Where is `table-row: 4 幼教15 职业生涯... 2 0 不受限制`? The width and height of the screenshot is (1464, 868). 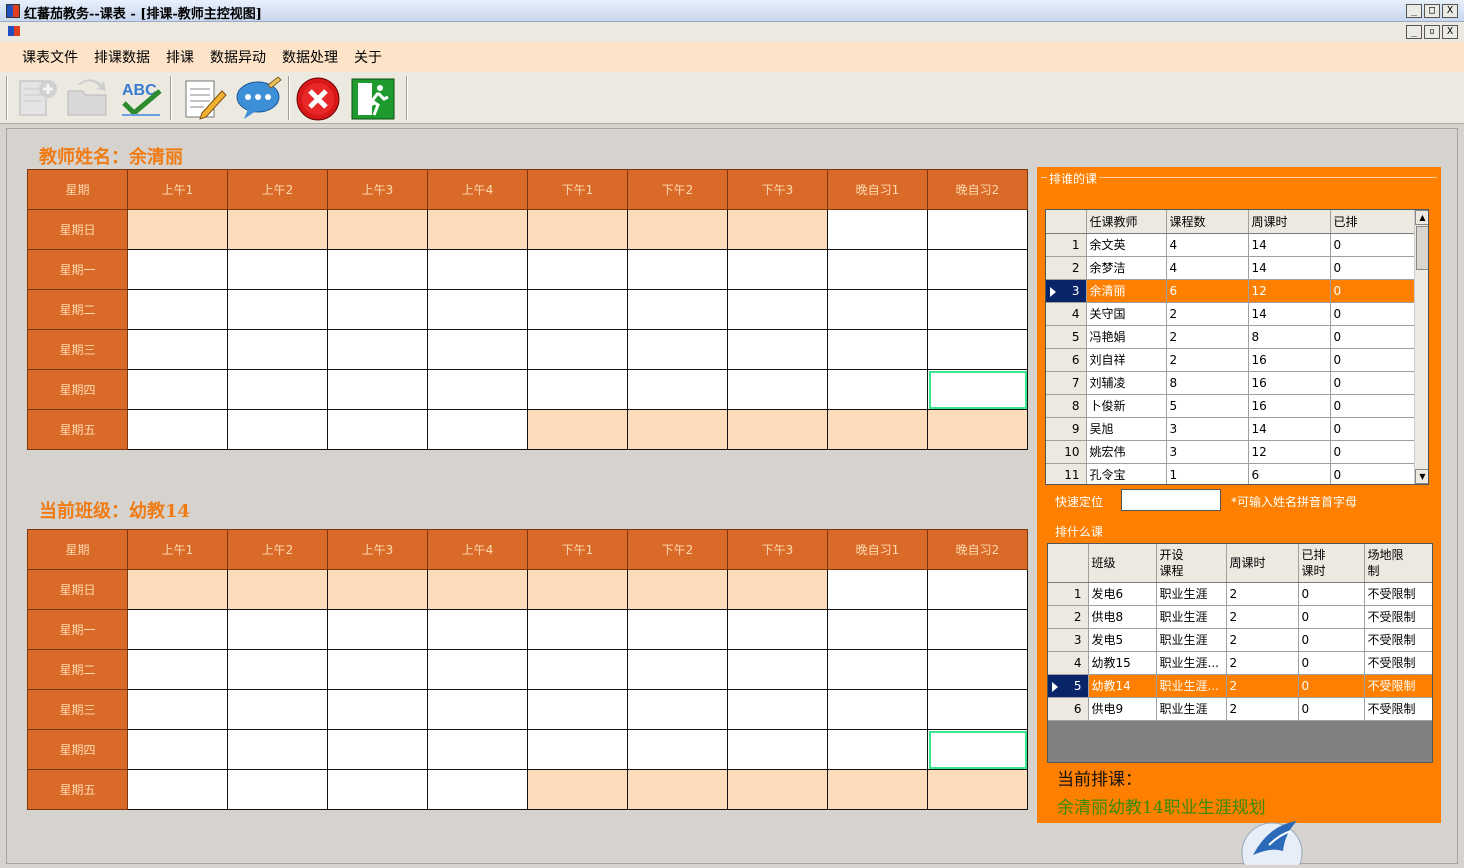
table-row: 4 幼教15 职业生涯... 2 0 不受限制 is located at coordinates (1240, 663).